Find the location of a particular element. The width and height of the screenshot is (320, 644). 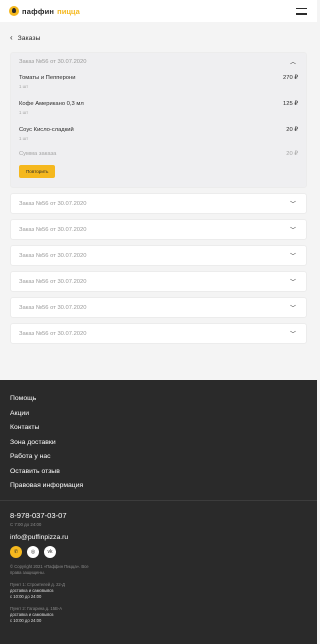

footer-link-legal: Правовая информация is located at coordinates (158, 486).